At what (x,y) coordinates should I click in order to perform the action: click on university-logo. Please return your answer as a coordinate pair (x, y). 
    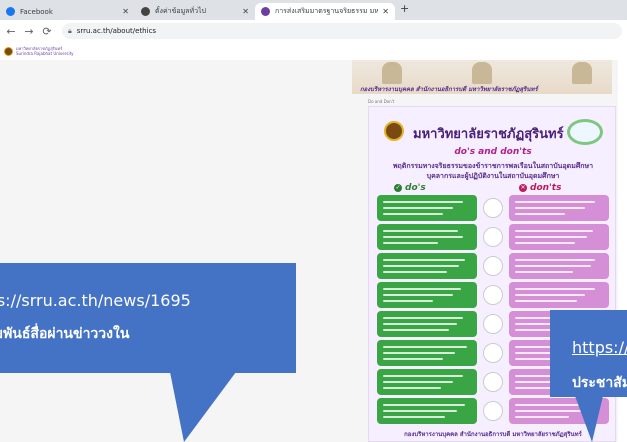
    Looking at the image, I should click on (8, 51).